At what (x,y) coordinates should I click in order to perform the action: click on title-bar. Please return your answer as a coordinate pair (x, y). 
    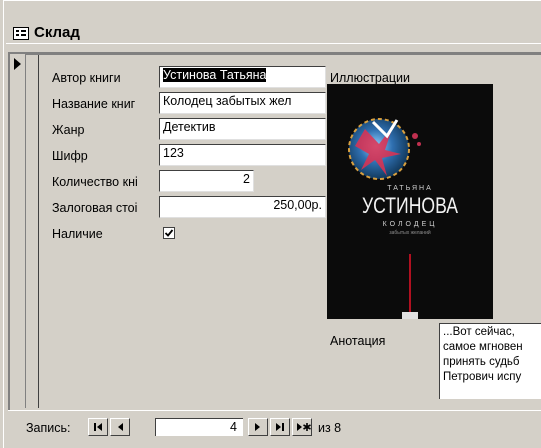
    Looking at the image, I should click on (273, 32).